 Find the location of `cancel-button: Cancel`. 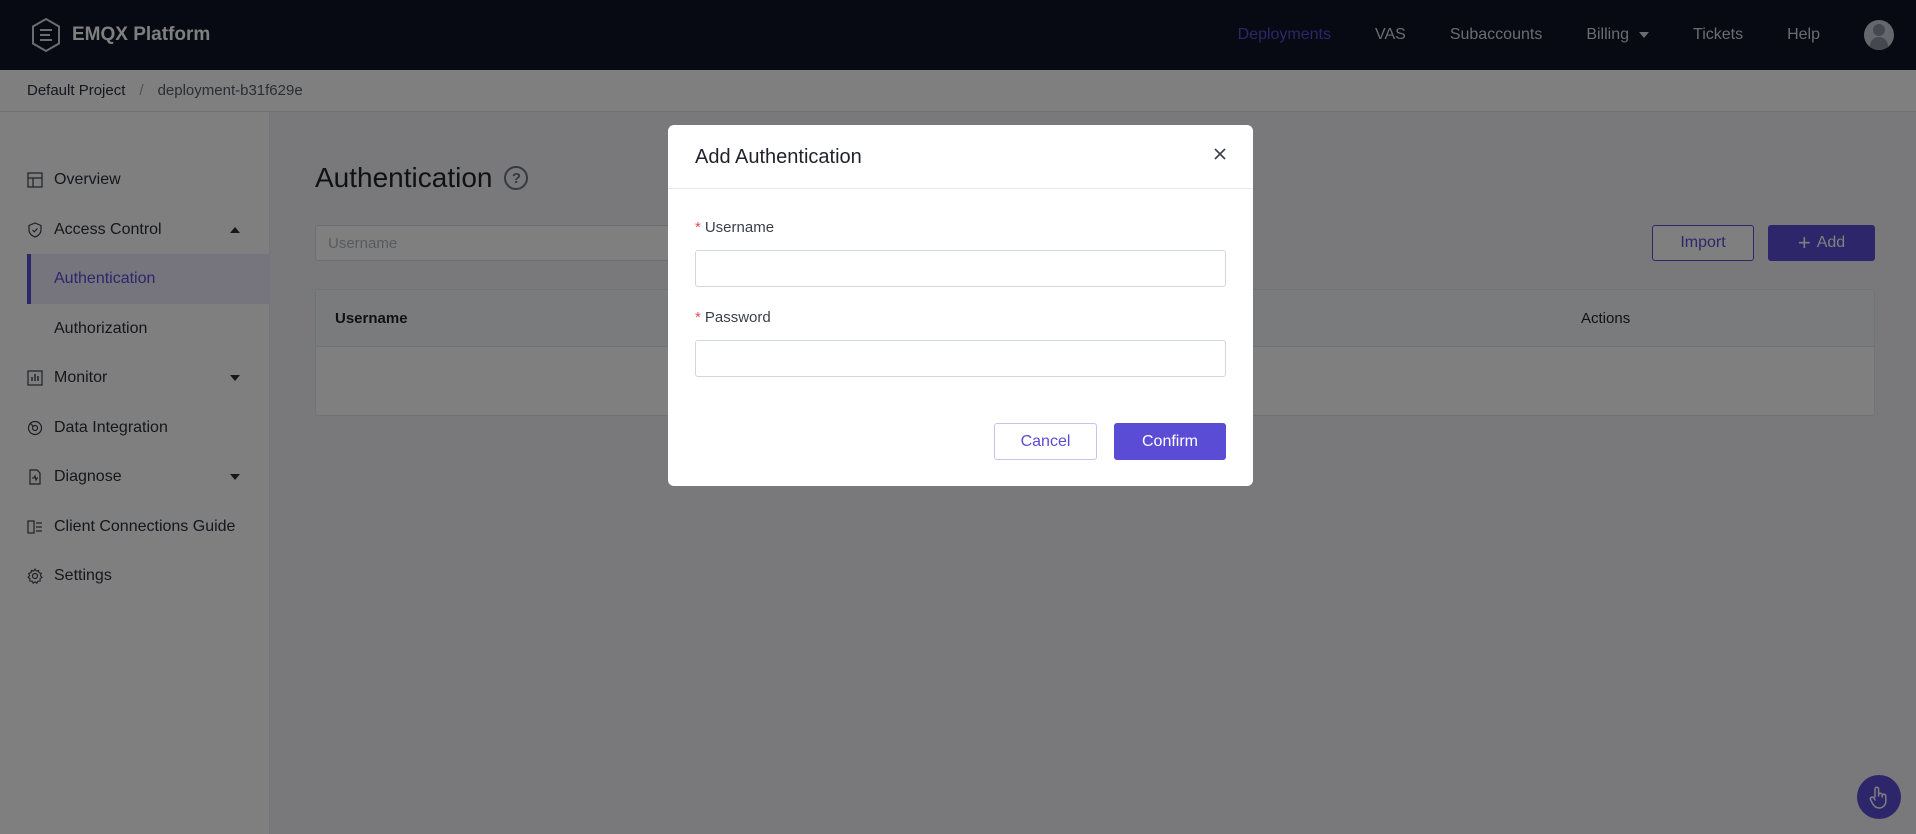

cancel-button: Cancel is located at coordinates (1045, 441).